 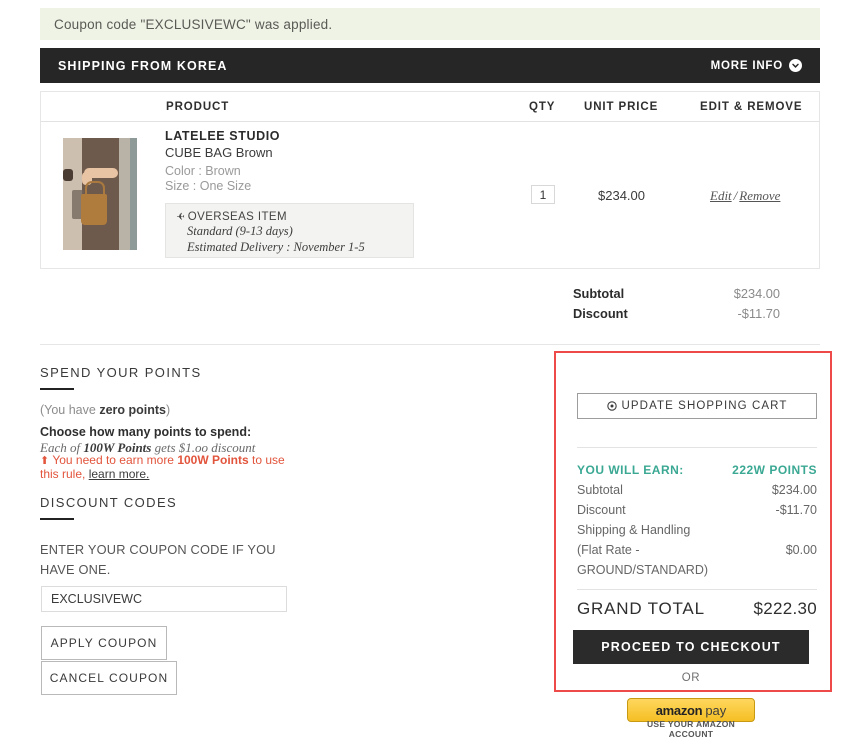 What do you see at coordinates (600, 490) in the screenshot?
I see `summary-subtotal-label: Subtotal` at bounding box center [600, 490].